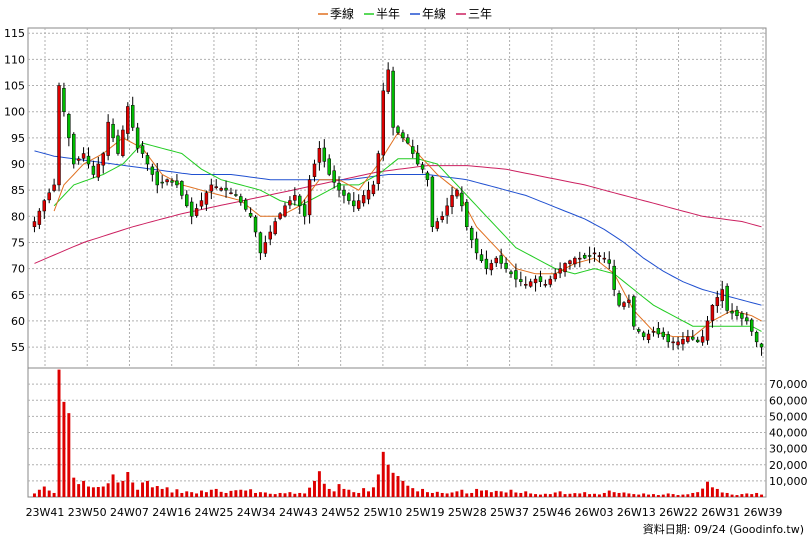  Describe the element at coordinates (45, 512) in the screenshot. I see `x-tick-0: 23W41` at that location.